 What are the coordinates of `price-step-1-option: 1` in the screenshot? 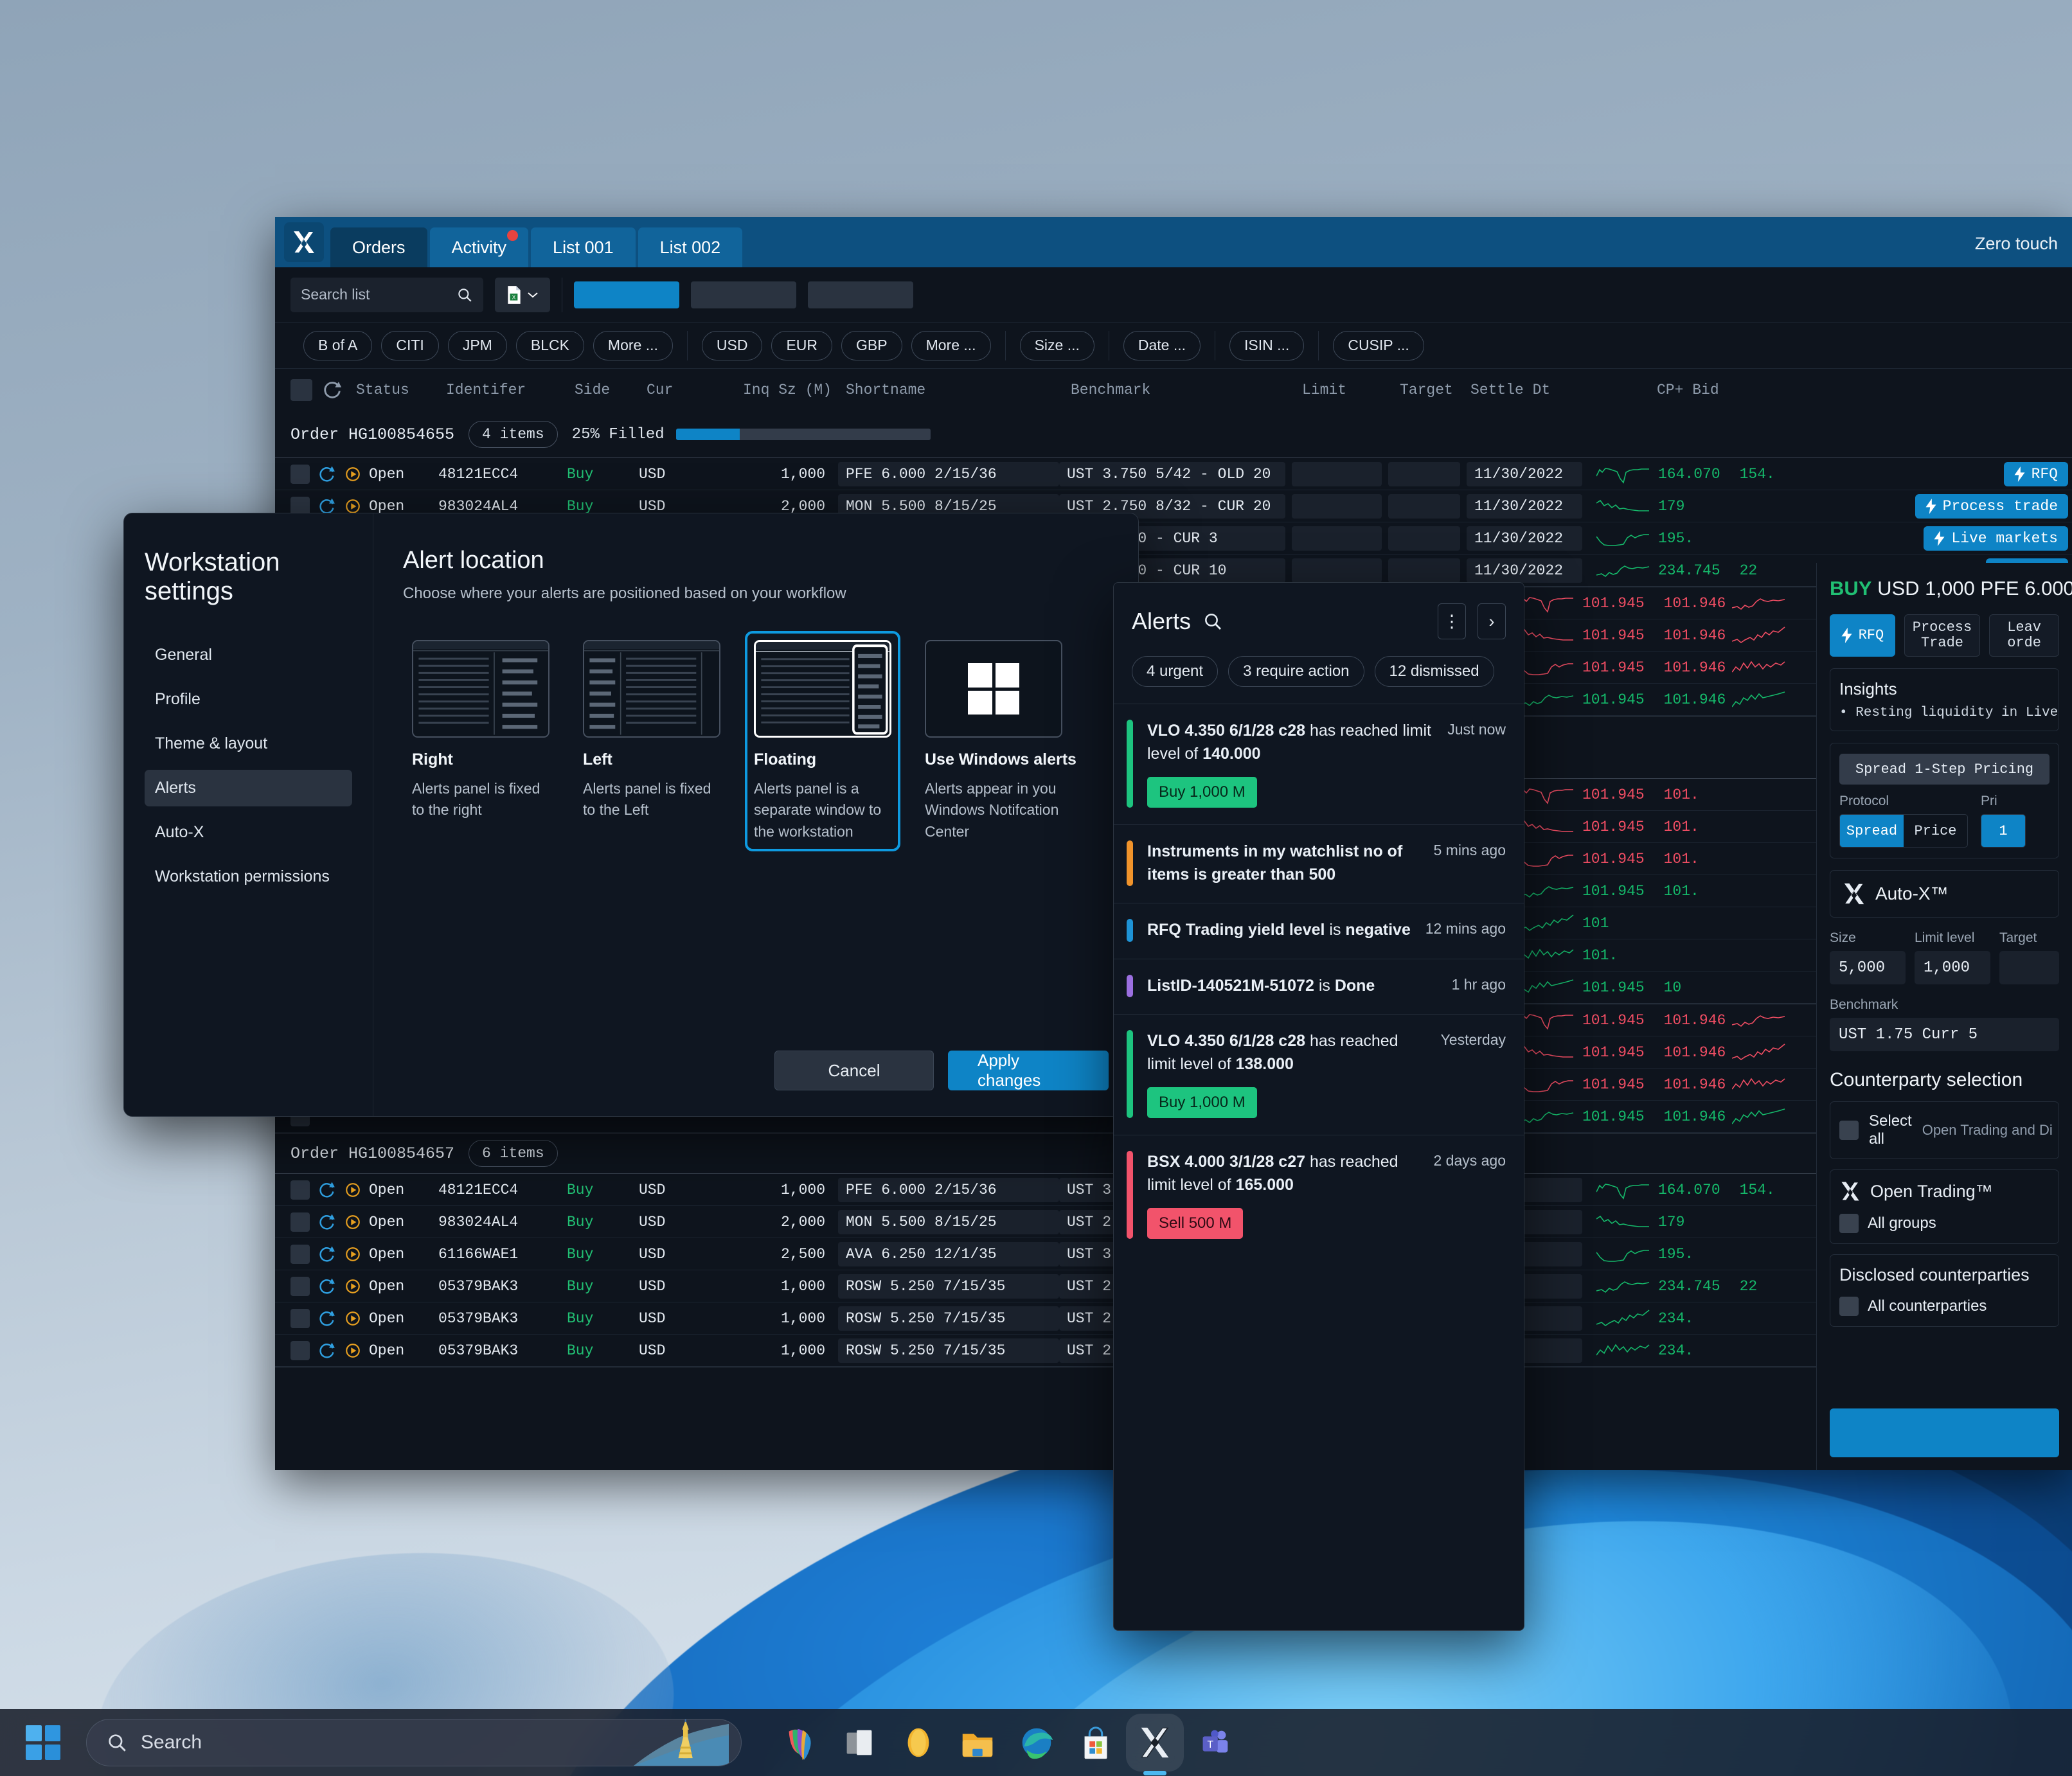 It's located at (2003, 831).